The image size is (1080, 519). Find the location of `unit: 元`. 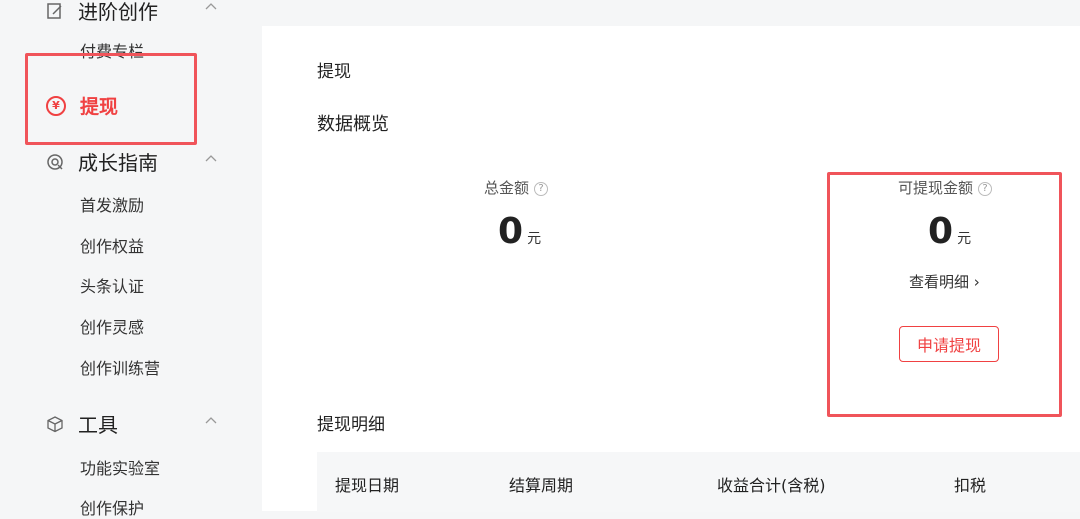

unit: 元 is located at coordinates (534, 239).